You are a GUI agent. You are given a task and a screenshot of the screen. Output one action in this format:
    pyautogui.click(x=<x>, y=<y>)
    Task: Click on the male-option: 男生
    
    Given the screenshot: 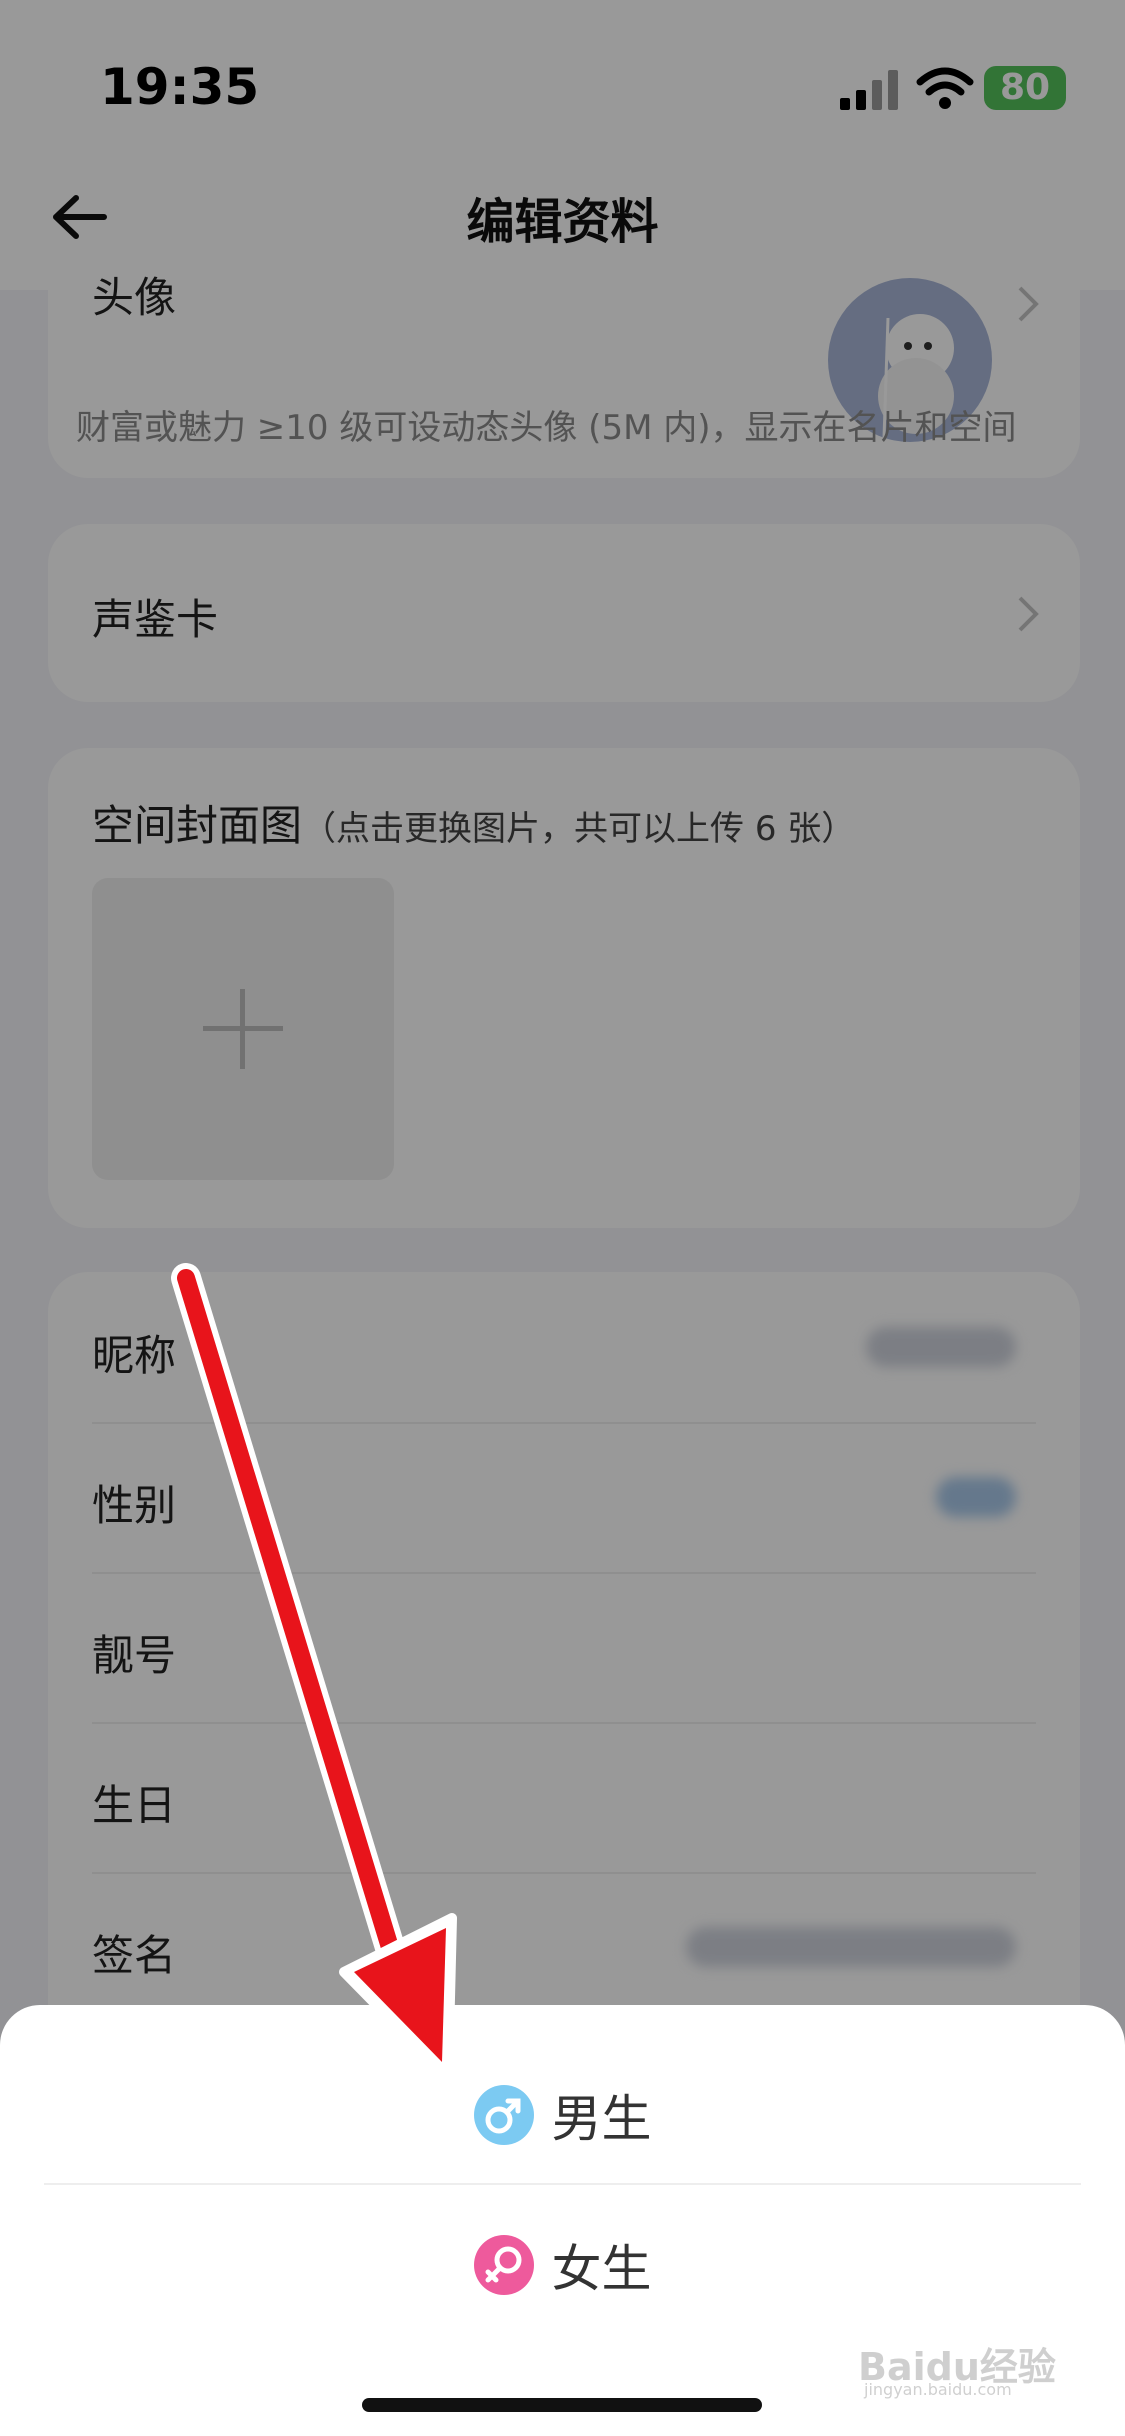 What is the action you would take?
    pyautogui.click(x=562, y=2115)
    